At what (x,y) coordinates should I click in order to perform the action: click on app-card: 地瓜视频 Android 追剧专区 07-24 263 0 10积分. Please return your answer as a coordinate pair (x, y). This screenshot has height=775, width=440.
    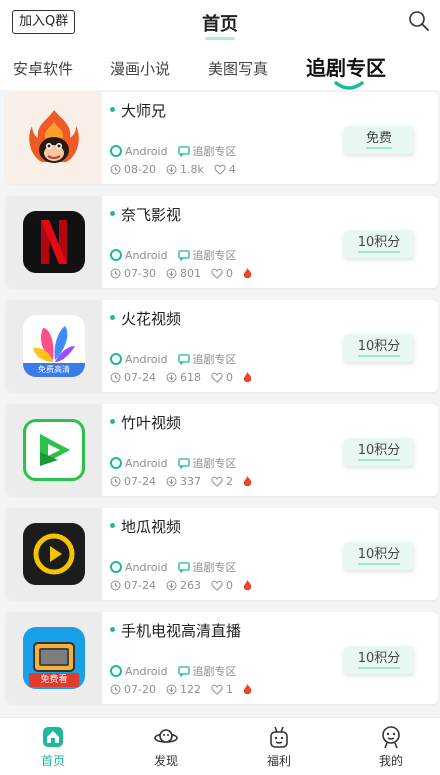
    Looking at the image, I should click on (222, 554).